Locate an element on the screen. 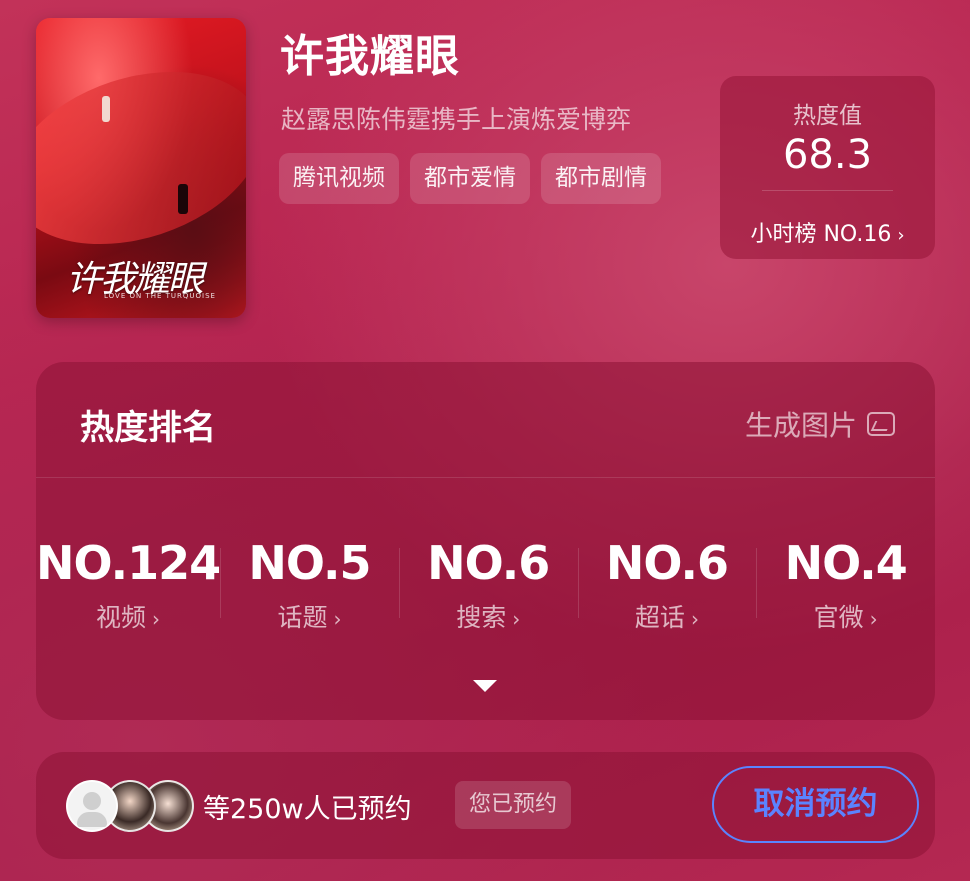 Image resolution: width=970 pixels, height=881 pixels. reservation-bar: 等250w人已预约 您已预约 取消预约 is located at coordinates (485, 805).